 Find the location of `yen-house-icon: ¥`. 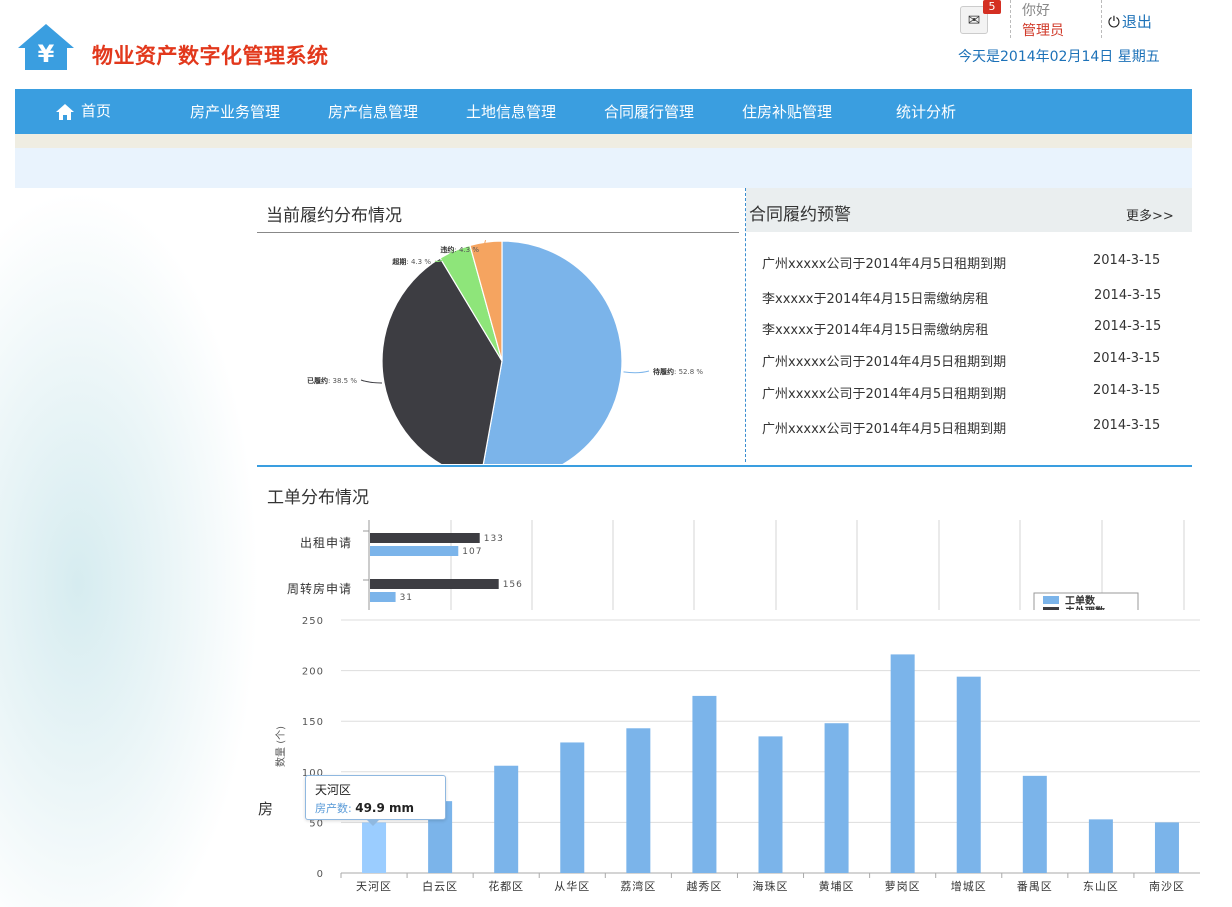

yen-house-icon: ¥ is located at coordinates (46, 47).